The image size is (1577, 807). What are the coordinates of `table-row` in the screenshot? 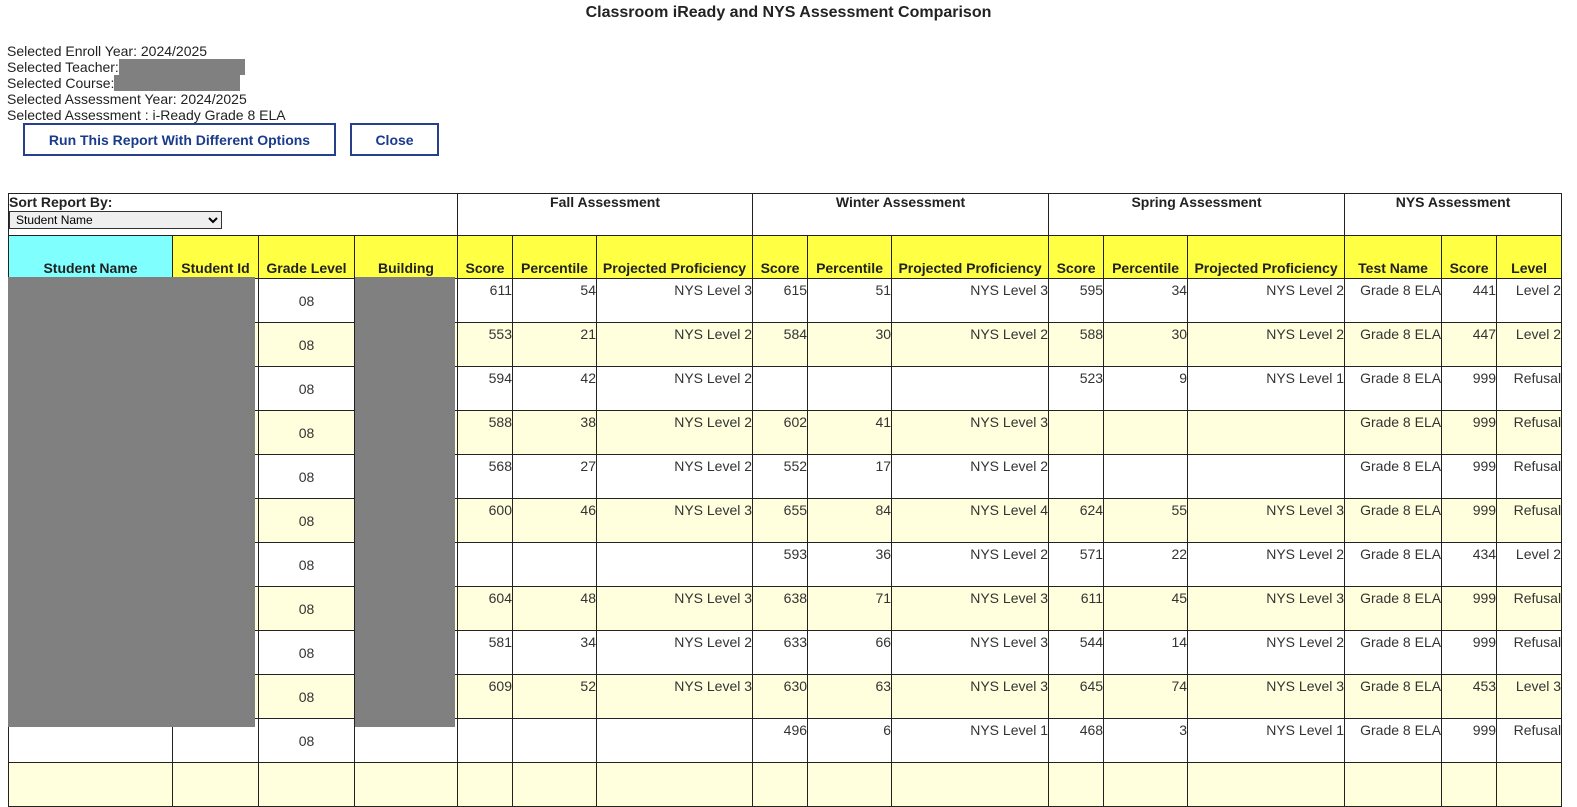 It's located at (785, 784).